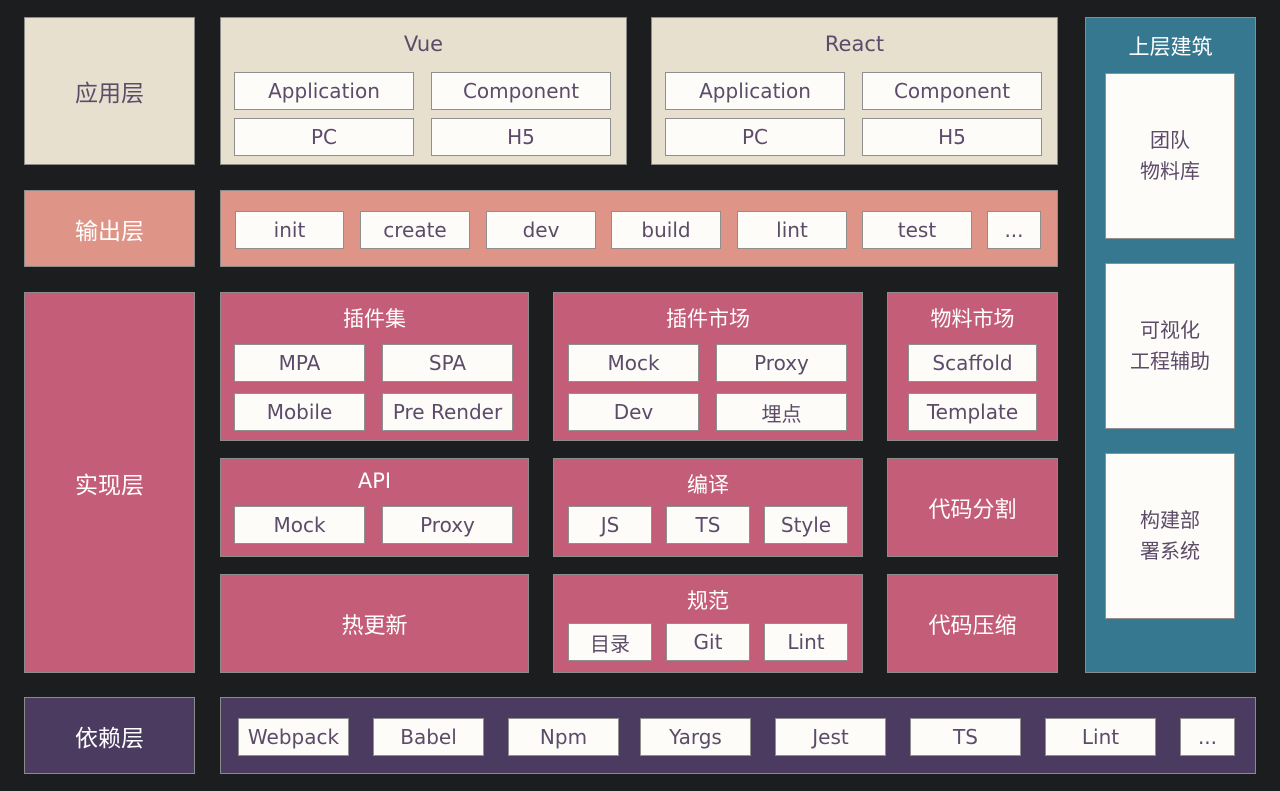  I want to click on react-group: React Application Component PC H5, so click(854, 91).